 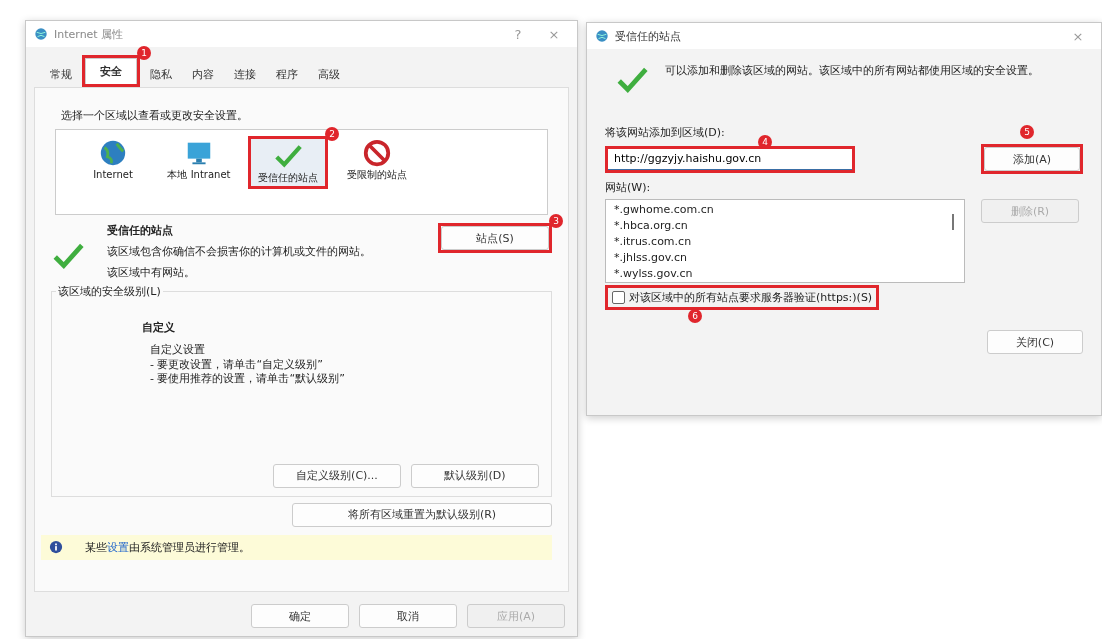 I want to click on window-title: Internet 属性, so click(x=89, y=34).